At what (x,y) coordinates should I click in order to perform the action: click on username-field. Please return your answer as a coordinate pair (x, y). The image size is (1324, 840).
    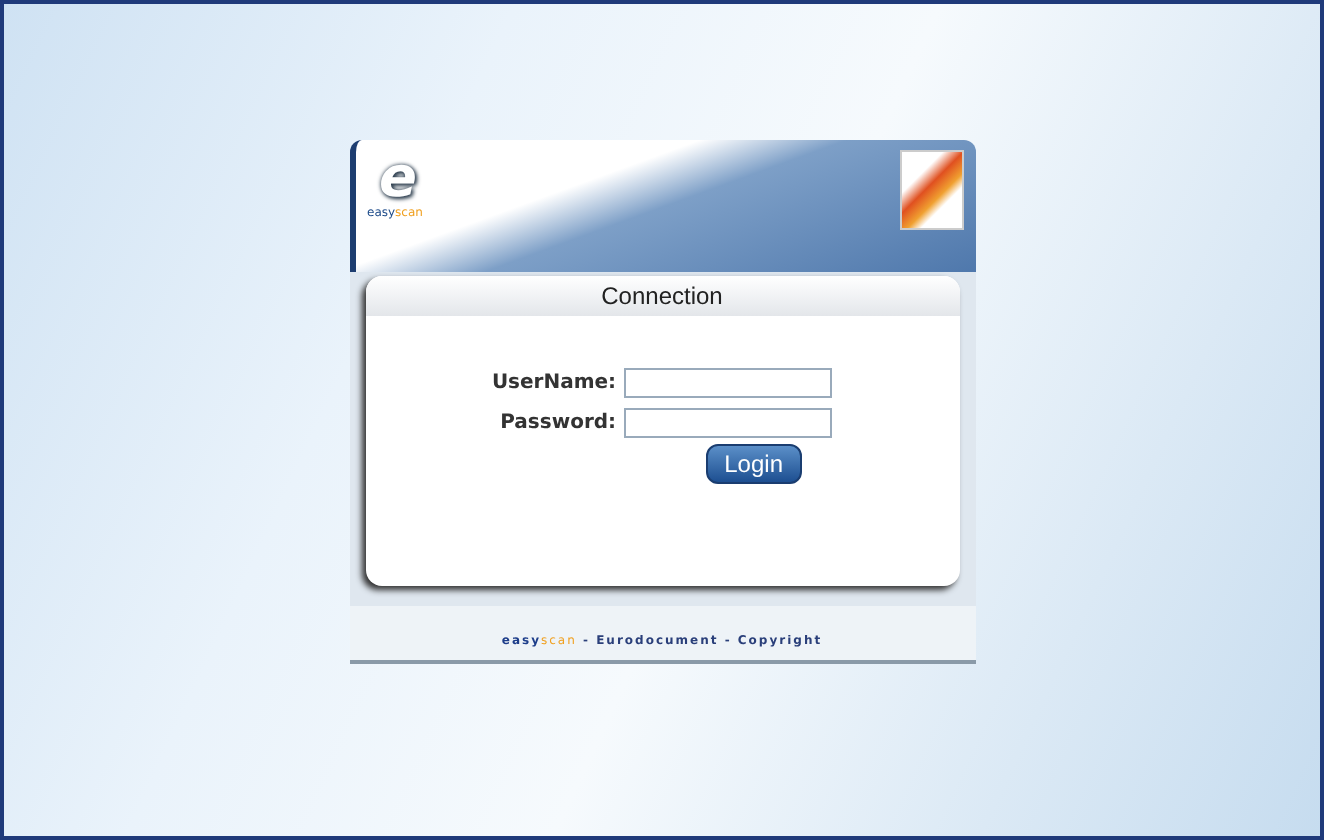
    Looking at the image, I should click on (728, 383).